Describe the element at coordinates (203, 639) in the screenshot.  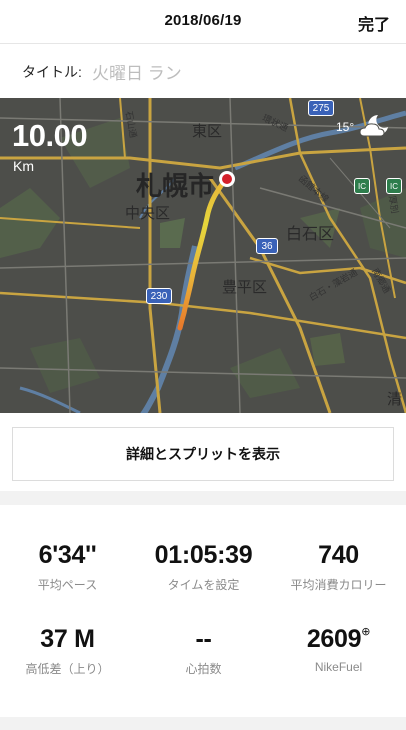
I see `heart-rate-value: --` at that location.